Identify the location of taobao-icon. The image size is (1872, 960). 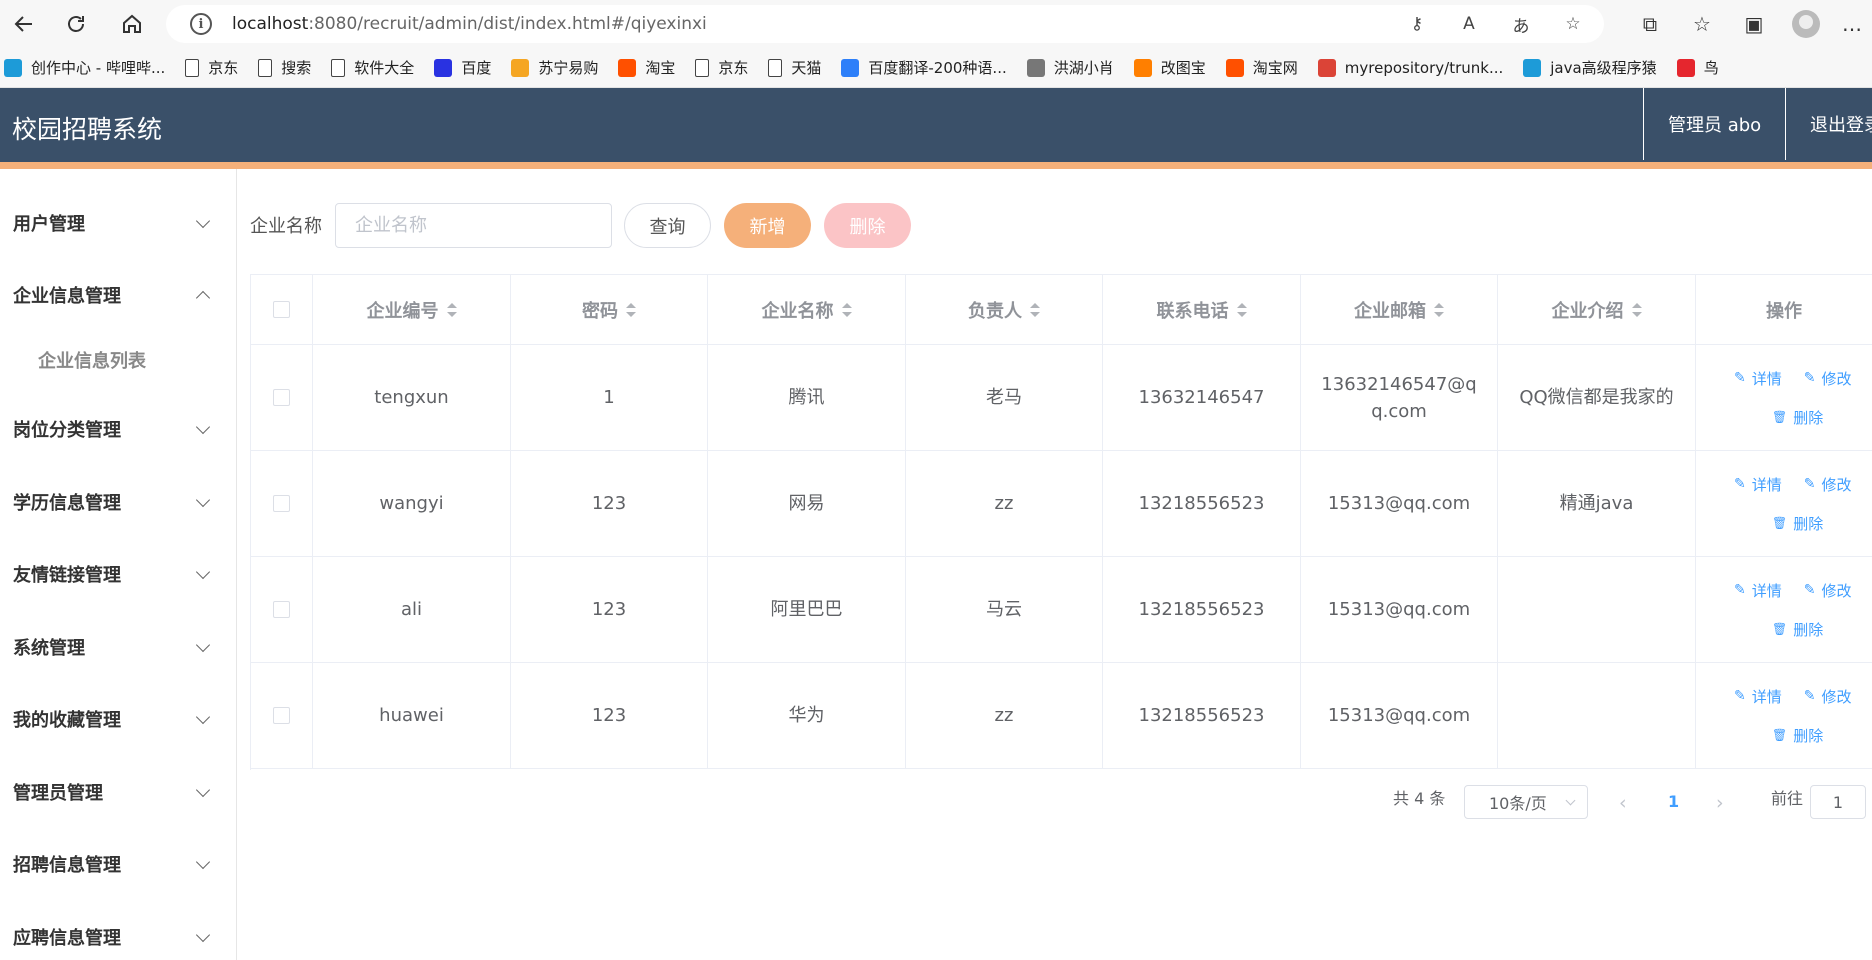
(1234, 67).